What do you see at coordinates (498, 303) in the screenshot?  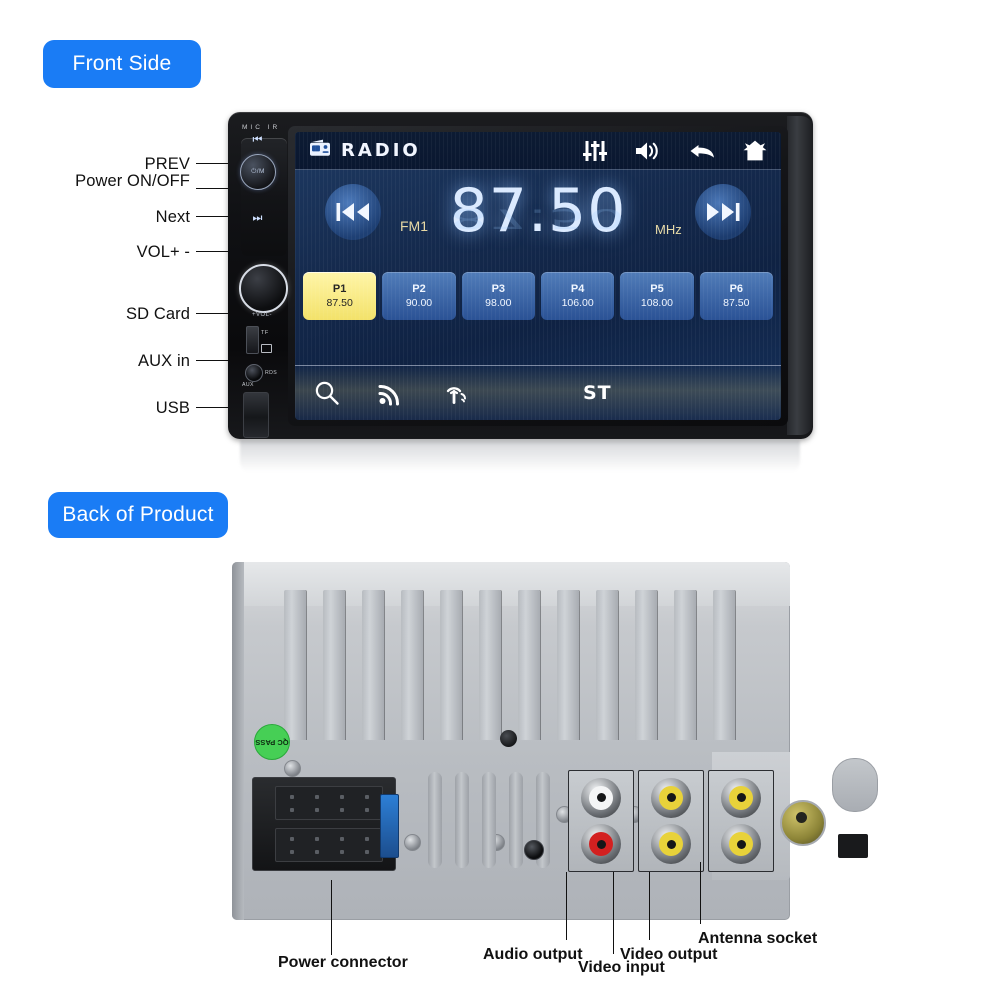 I see `preset-frequency: 98.00` at bounding box center [498, 303].